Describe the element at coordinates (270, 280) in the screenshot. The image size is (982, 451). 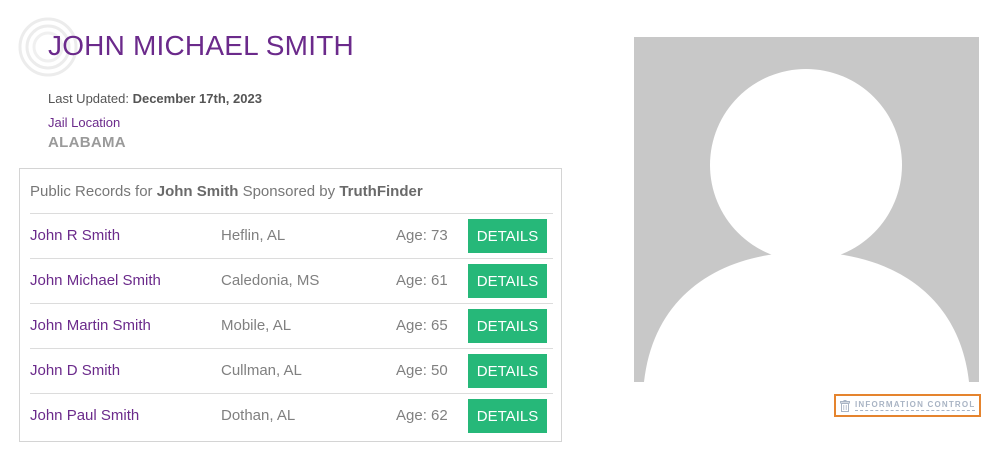
I see `record-location: Caledonia, MS` at that location.